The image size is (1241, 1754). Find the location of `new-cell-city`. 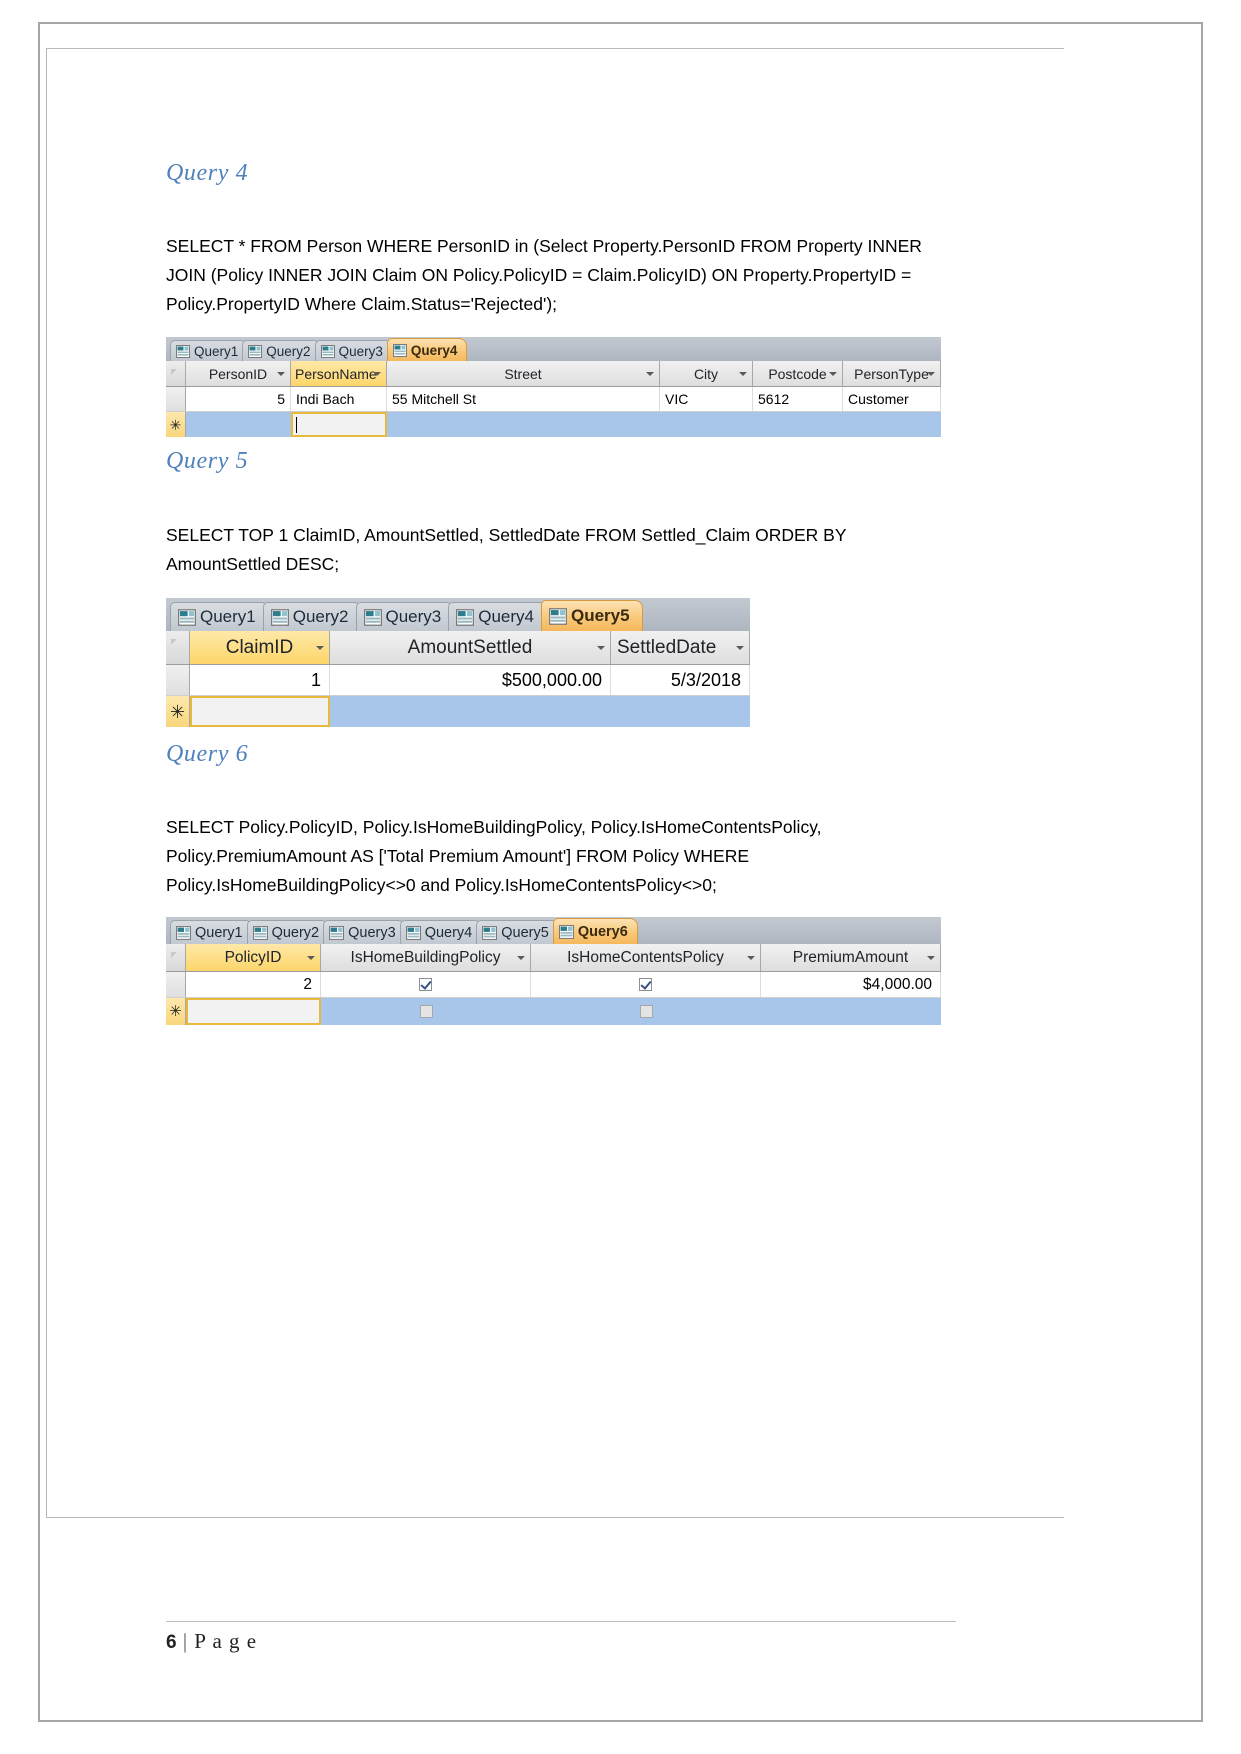

new-cell-city is located at coordinates (706, 424).